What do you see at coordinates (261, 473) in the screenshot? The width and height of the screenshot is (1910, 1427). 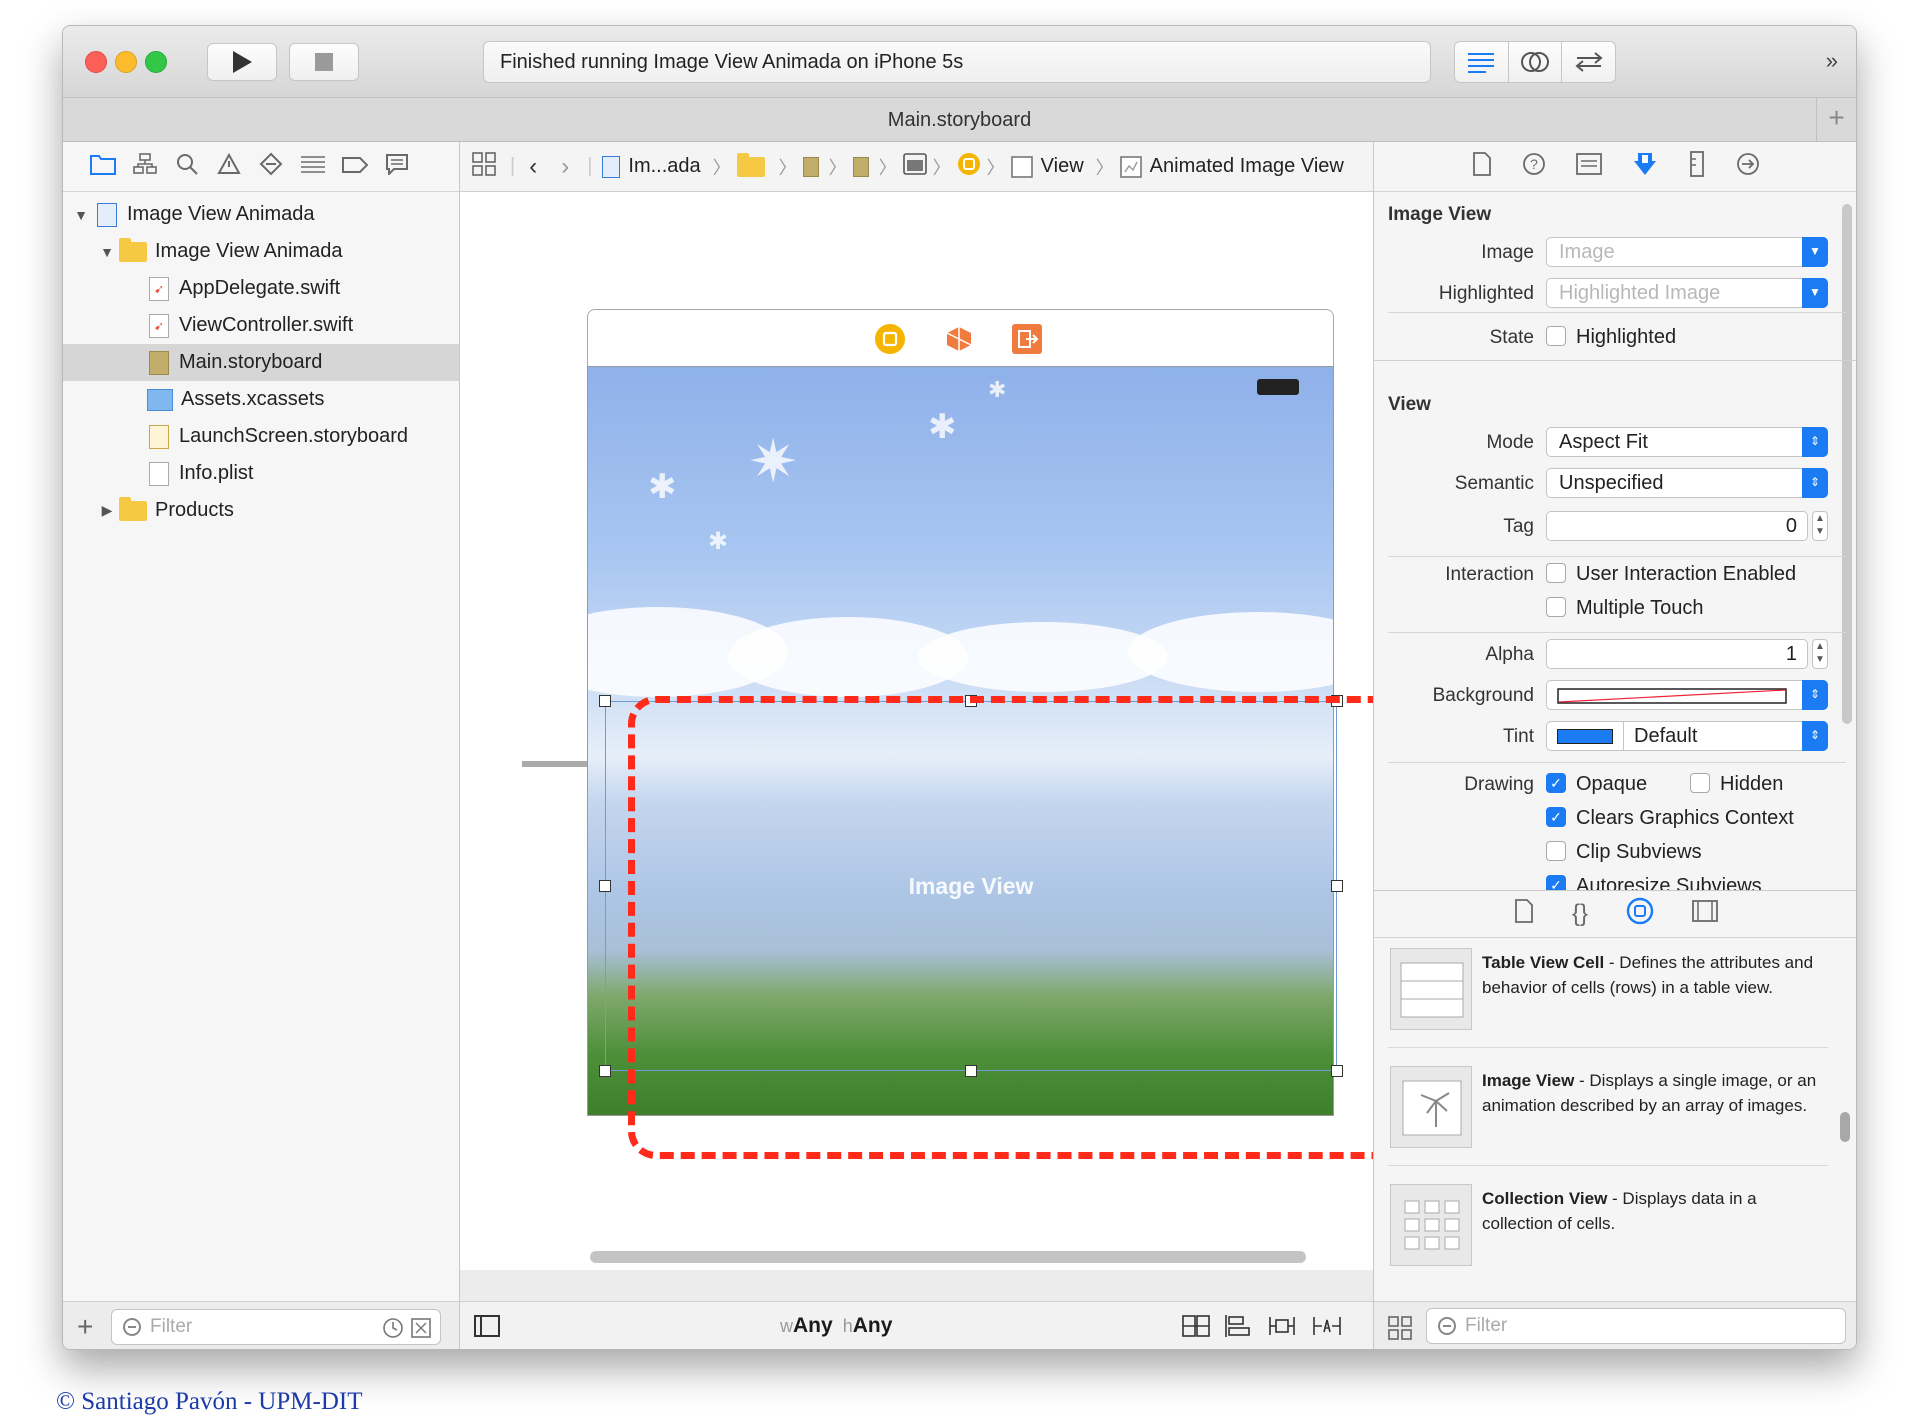 I see `tree-item-infoplist: Info.plist` at bounding box center [261, 473].